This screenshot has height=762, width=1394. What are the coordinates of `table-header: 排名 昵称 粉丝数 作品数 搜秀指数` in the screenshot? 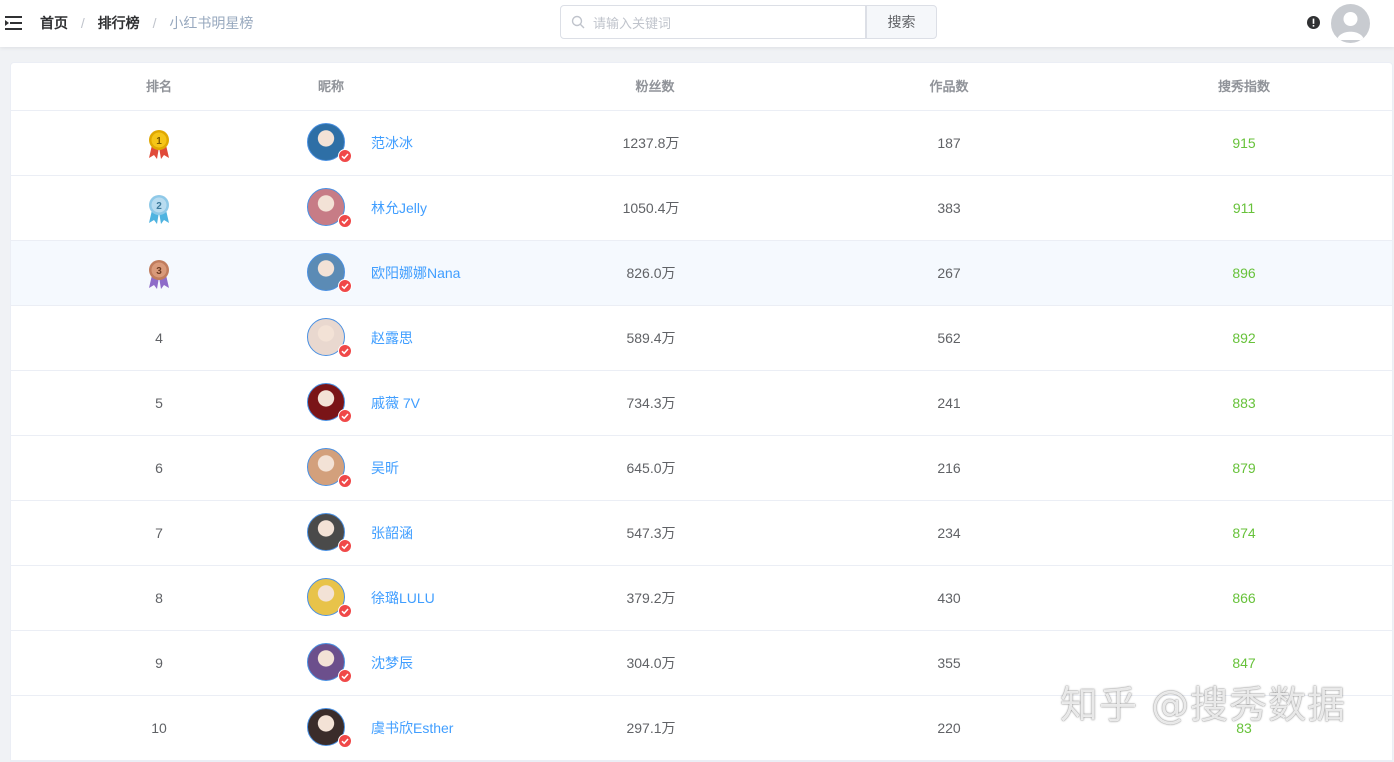 It's located at (701, 87).